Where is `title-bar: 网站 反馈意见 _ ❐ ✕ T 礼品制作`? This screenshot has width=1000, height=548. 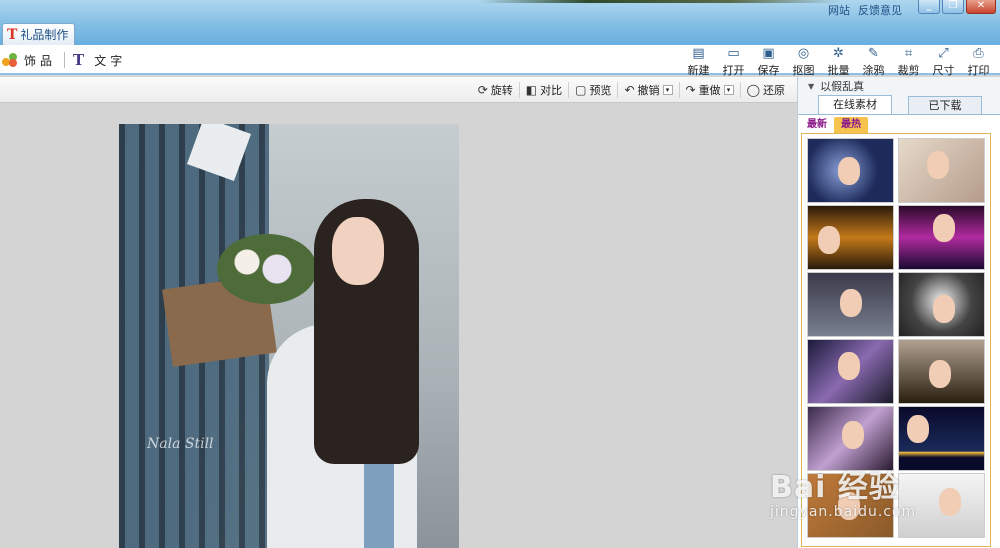 title-bar: 网站 反馈意见 _ ❐ ✕ T 礼品制作 is located at coordinates (500, 22).